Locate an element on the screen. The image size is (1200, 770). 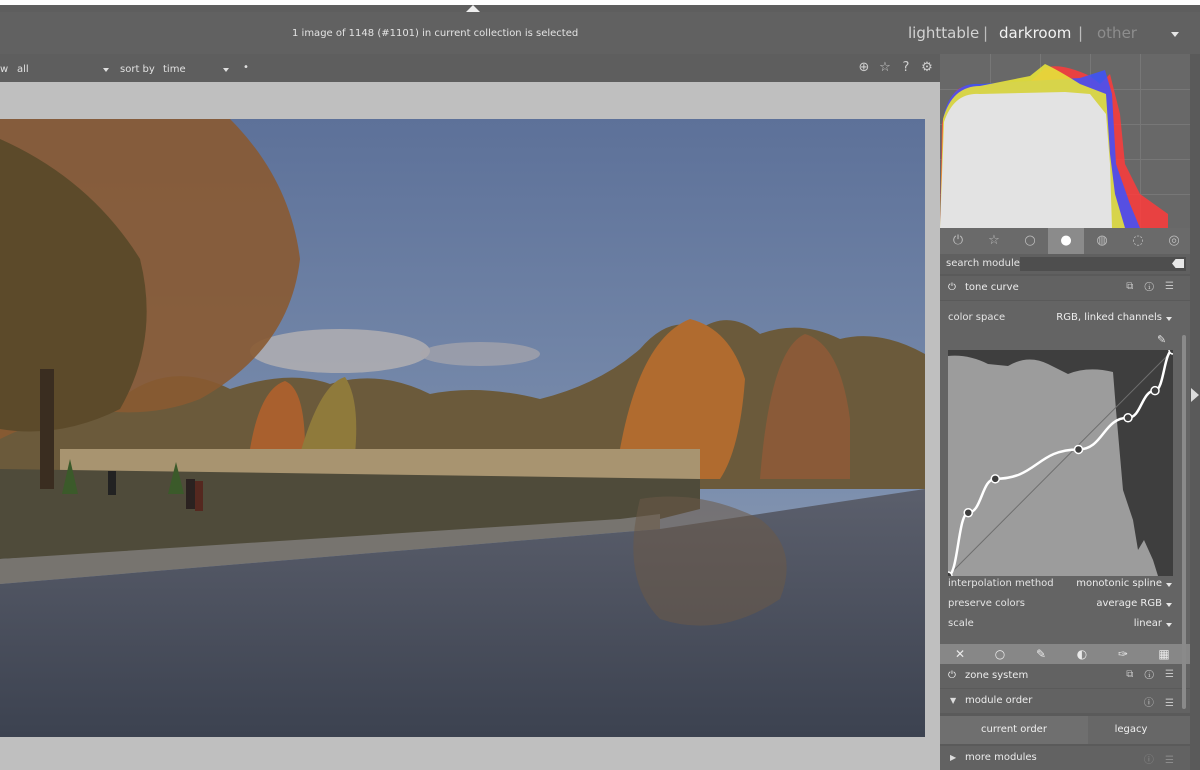
module-order-title: module order is located at coordinates (999, 700).